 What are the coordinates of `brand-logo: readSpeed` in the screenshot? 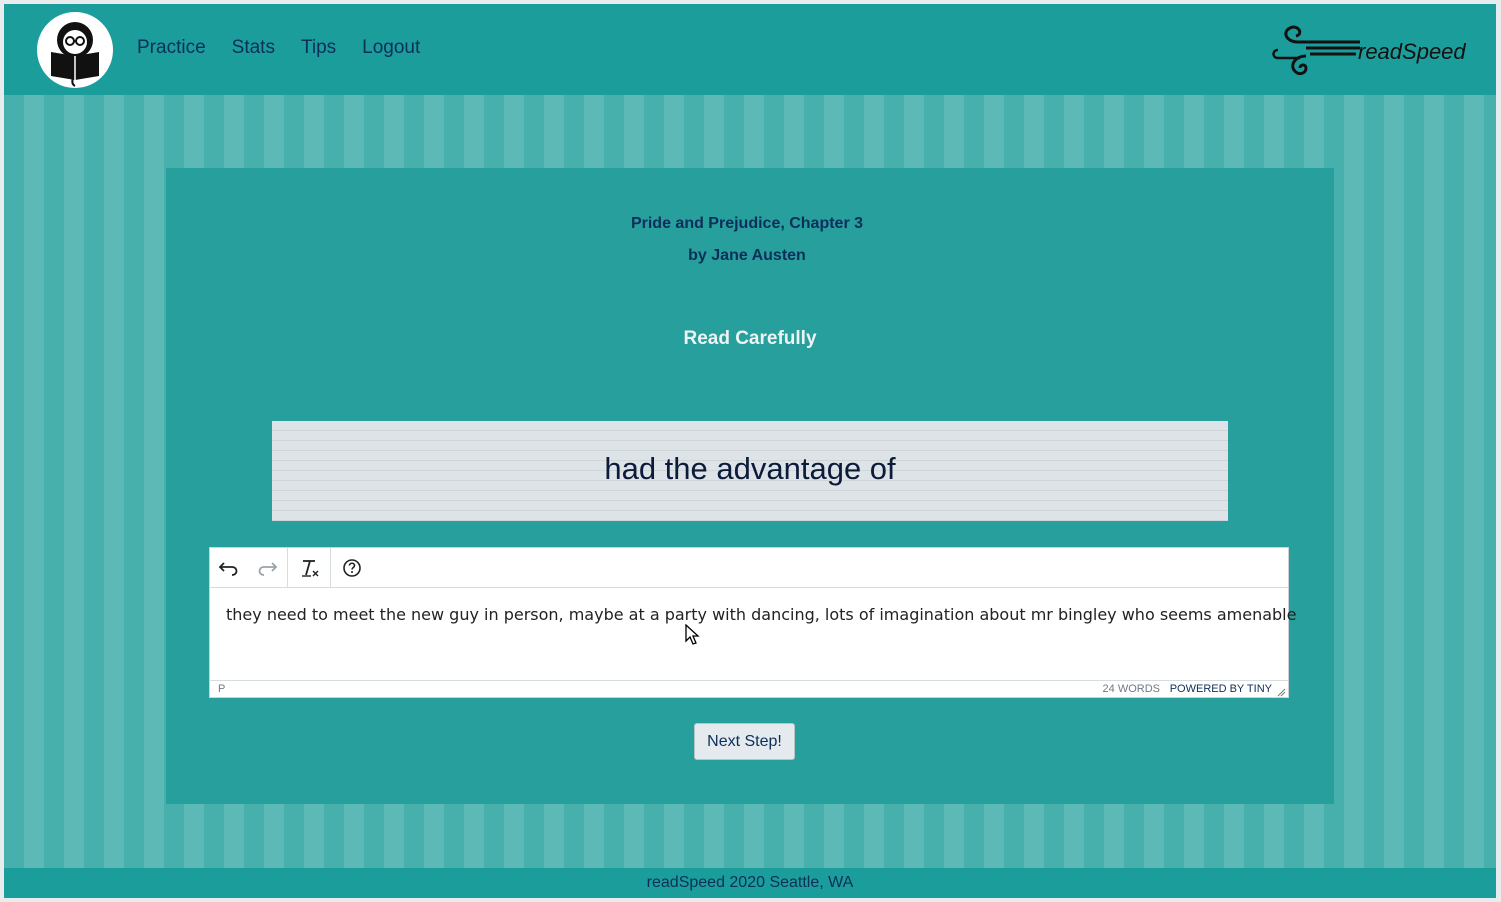 It's located at (1375, 50).